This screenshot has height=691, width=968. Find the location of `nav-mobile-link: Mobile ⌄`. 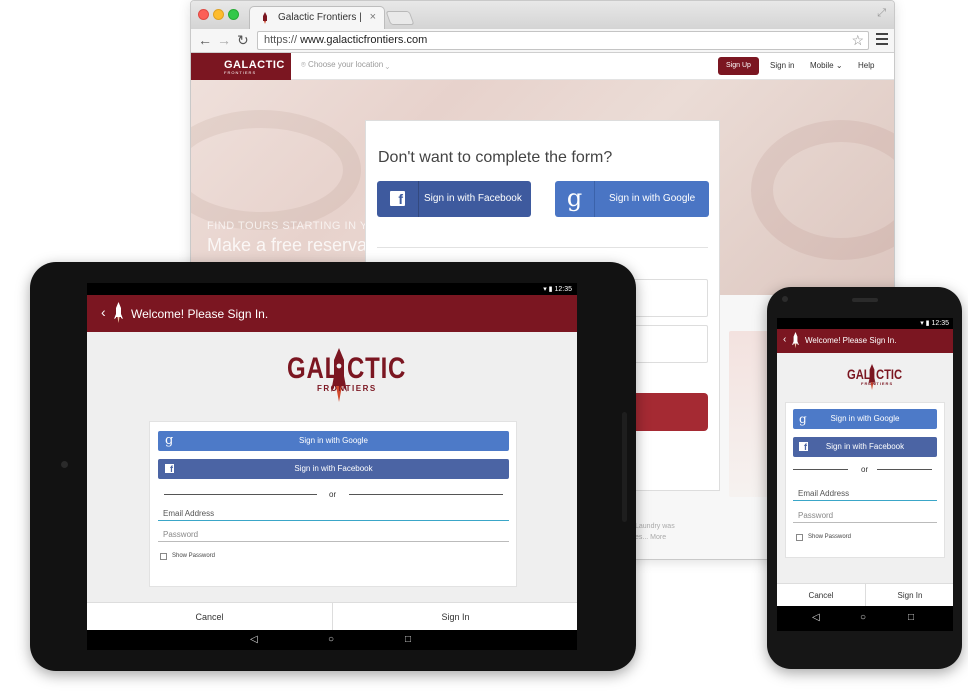

nav-mobile-link: Mobile ⌄ is located at coordinates (826, 65).